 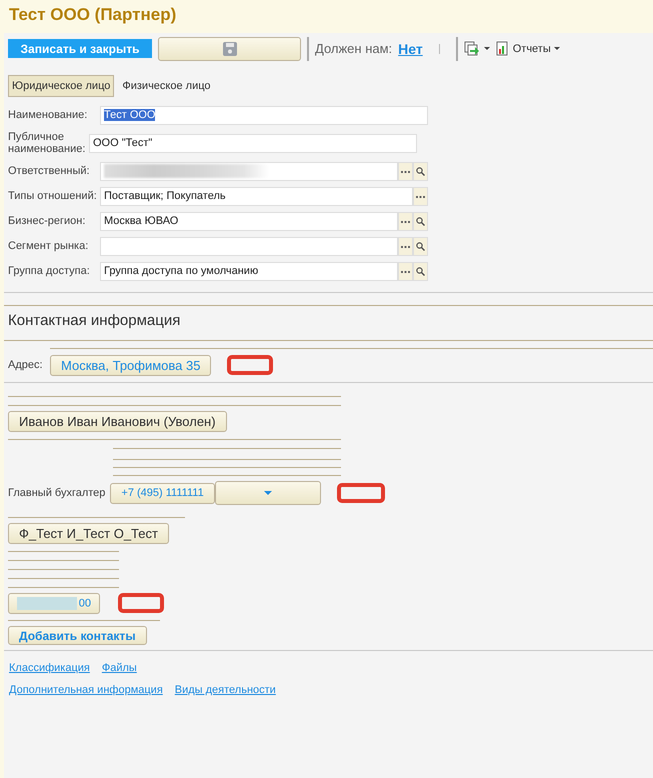 What do you see at coordinates (225, 690) in the screenshot?
I see `section-link: Виды деятельности` at bounding box center [225, 690].